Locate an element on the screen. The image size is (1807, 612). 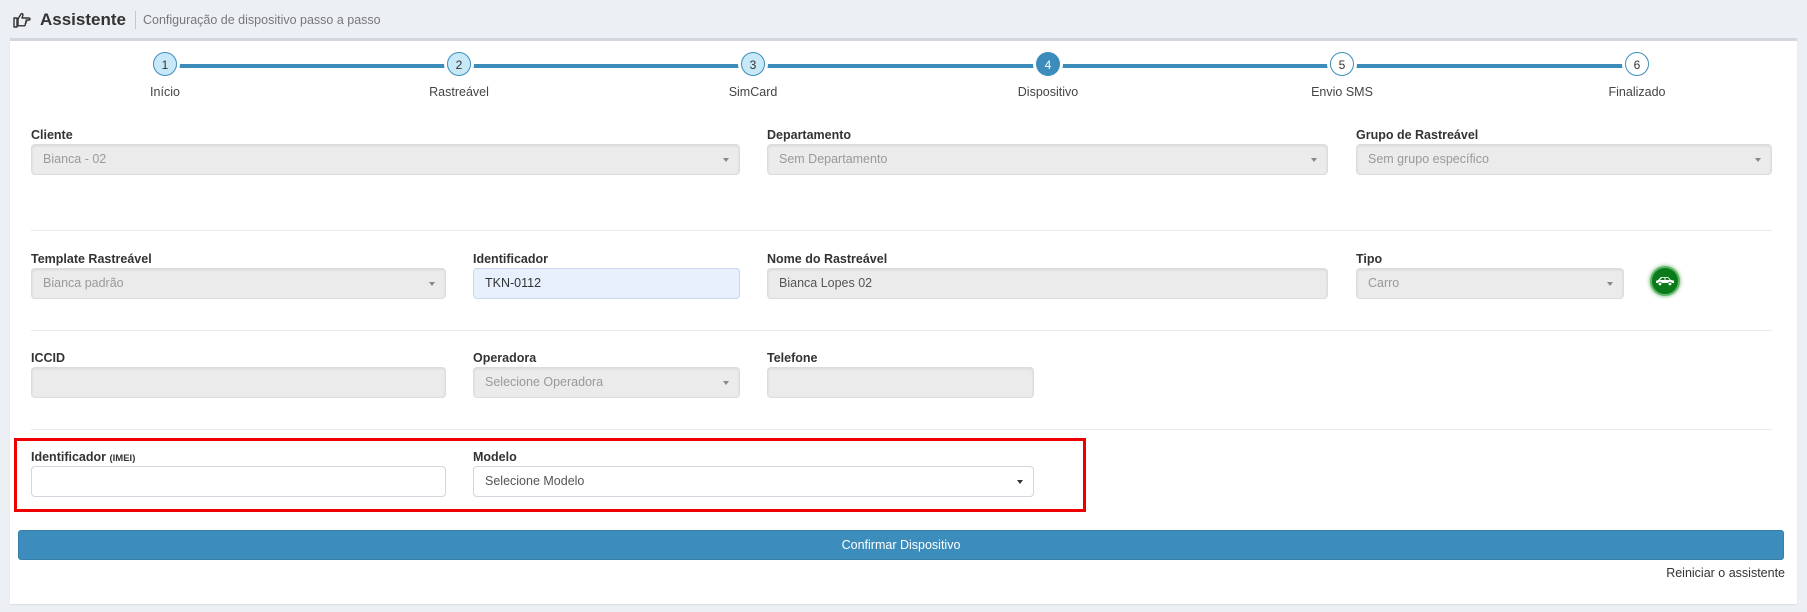
identificador-value: TKN-0112 is located at coordinates (513, 283).